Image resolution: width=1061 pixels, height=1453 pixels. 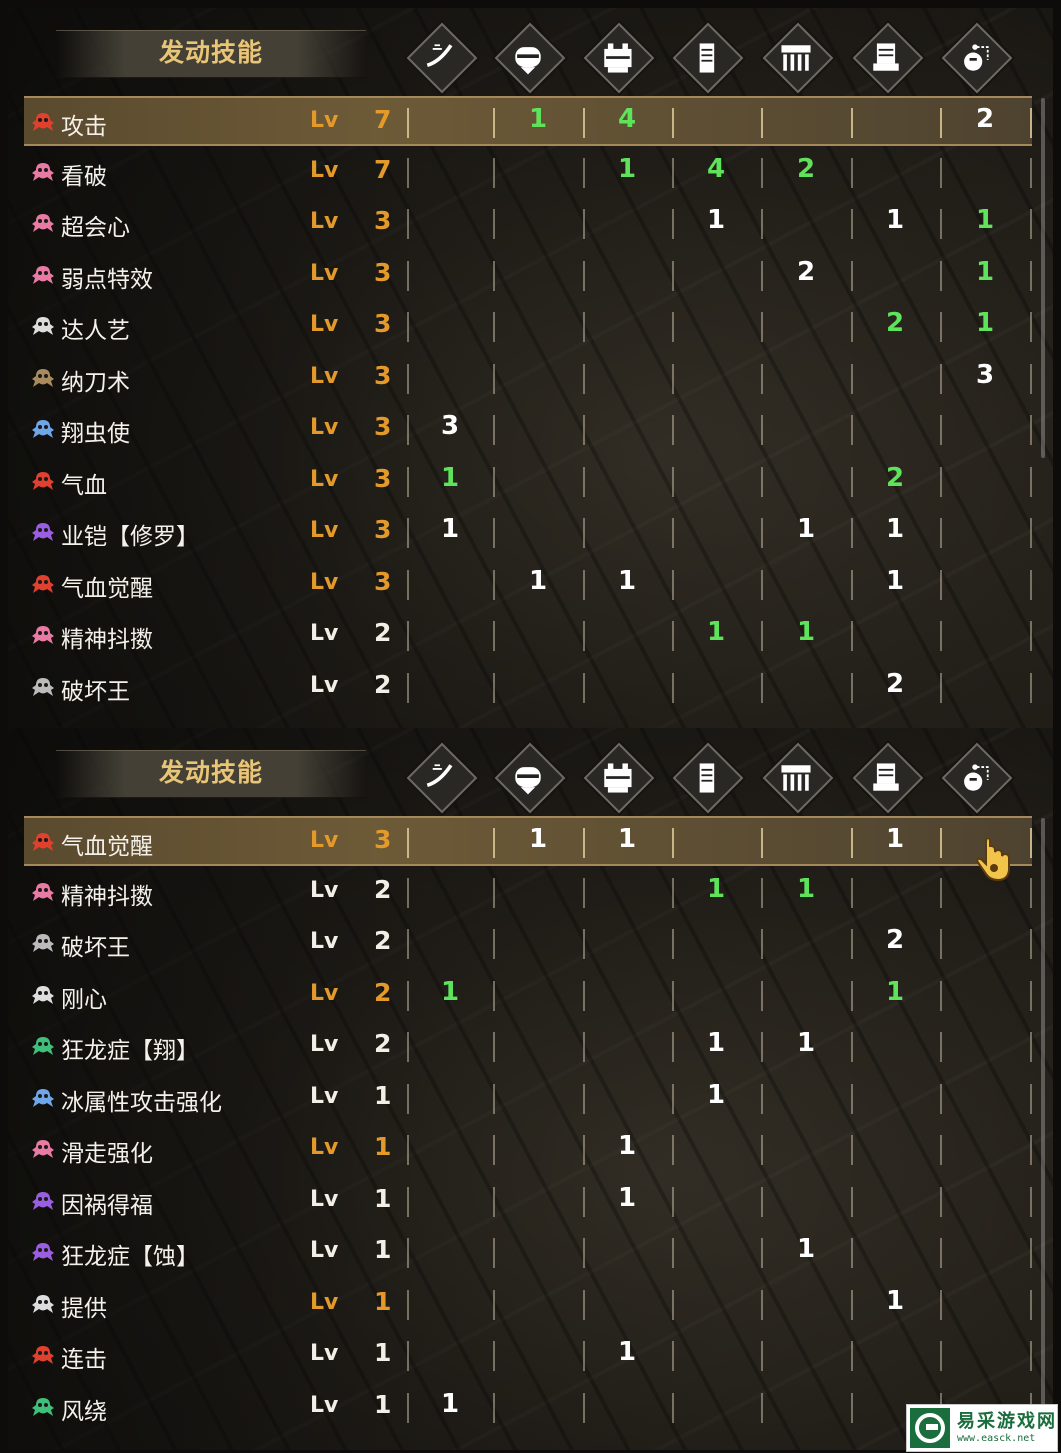 What do you see at coordinates (528, 224) in the screenshot?
I see `skill-row: 超会心 Lv 3 1 1 1` at bounding box center [528, 224].